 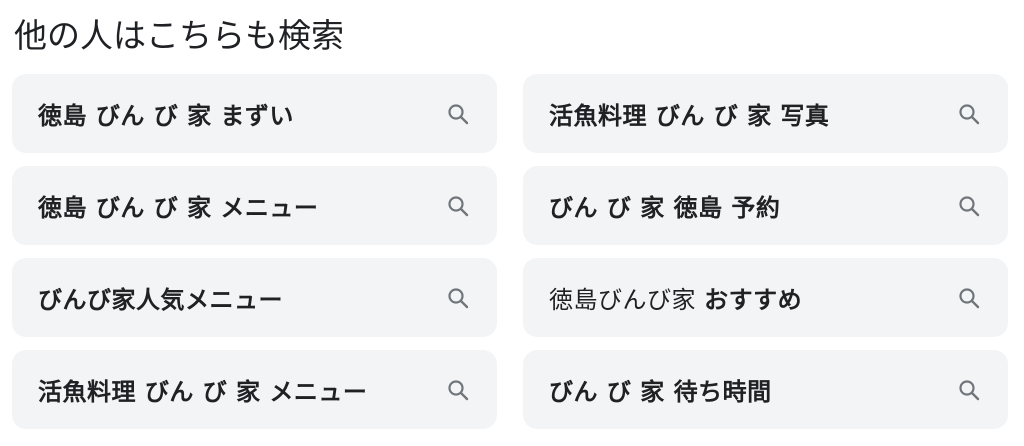 I want to click on suggestion-text: 活魚料理 びん び 家 写真, so click(x=689, y=116).